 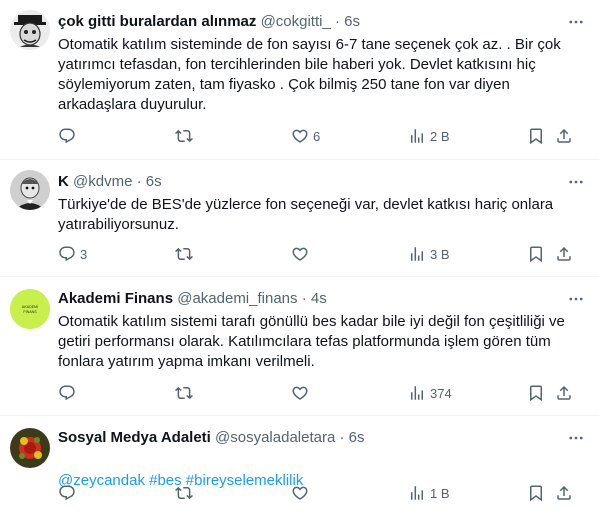 I want to click on display-name: Sosyal Medya Adaleti, so click(x=134, y=437).